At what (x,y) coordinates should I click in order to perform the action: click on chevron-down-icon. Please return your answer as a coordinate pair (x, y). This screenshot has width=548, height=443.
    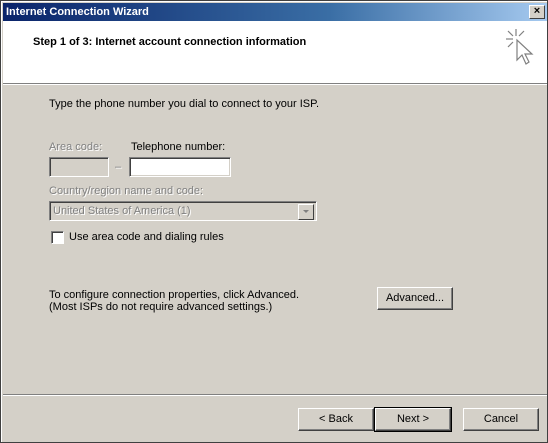
    Looking at the image, I should click on (306, 211).